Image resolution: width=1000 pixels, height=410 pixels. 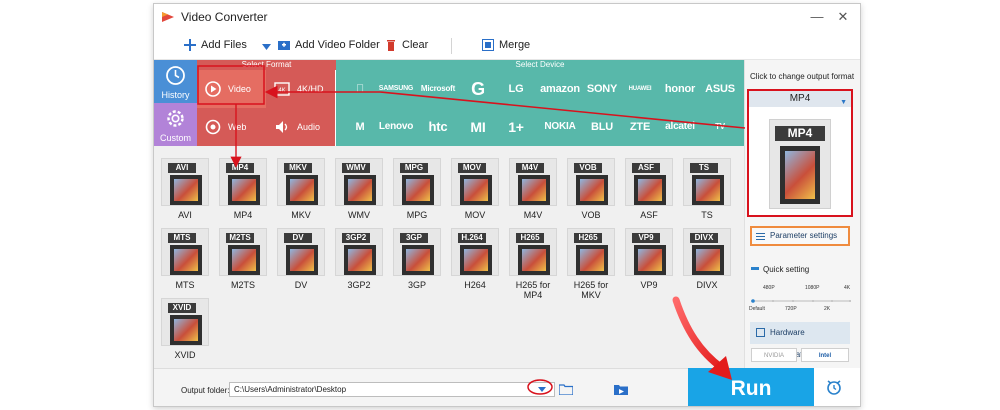 I want to click on format-item-mp4: MP4 MP4, so click(x=243, y=189).